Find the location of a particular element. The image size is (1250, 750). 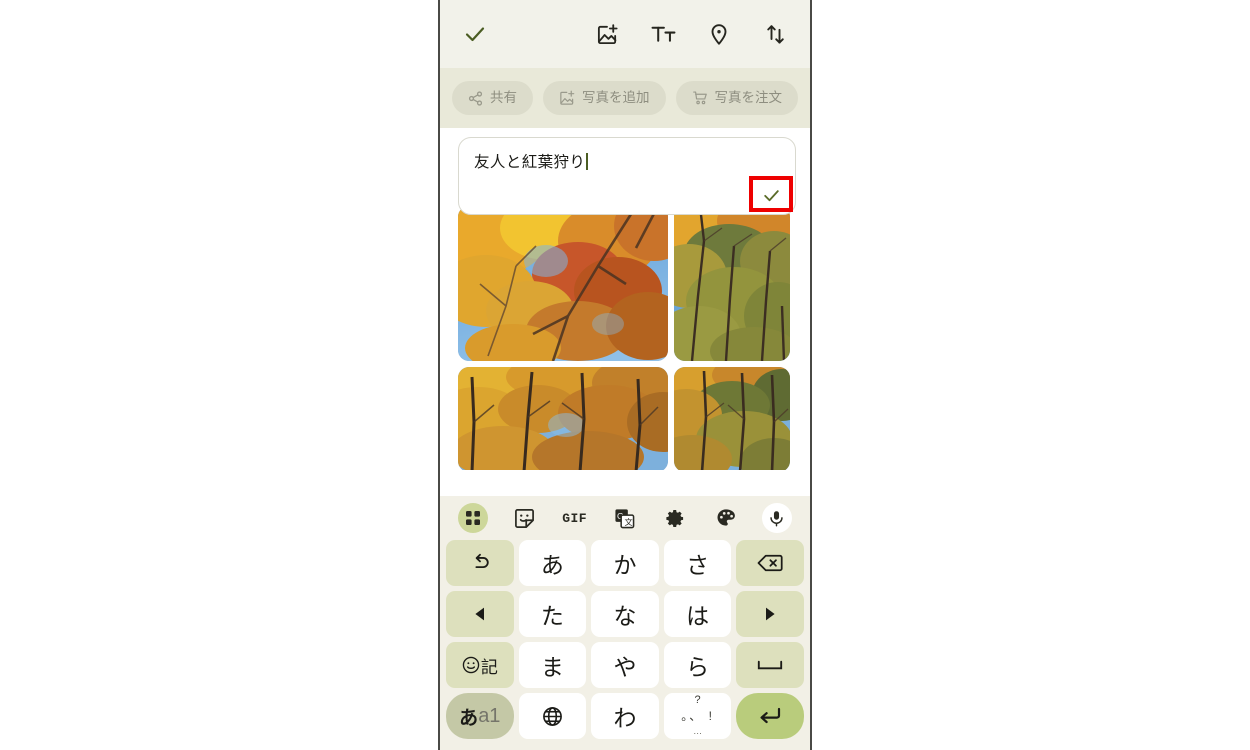

chip-share-label: 共有 is located at coordinates (503, 98).